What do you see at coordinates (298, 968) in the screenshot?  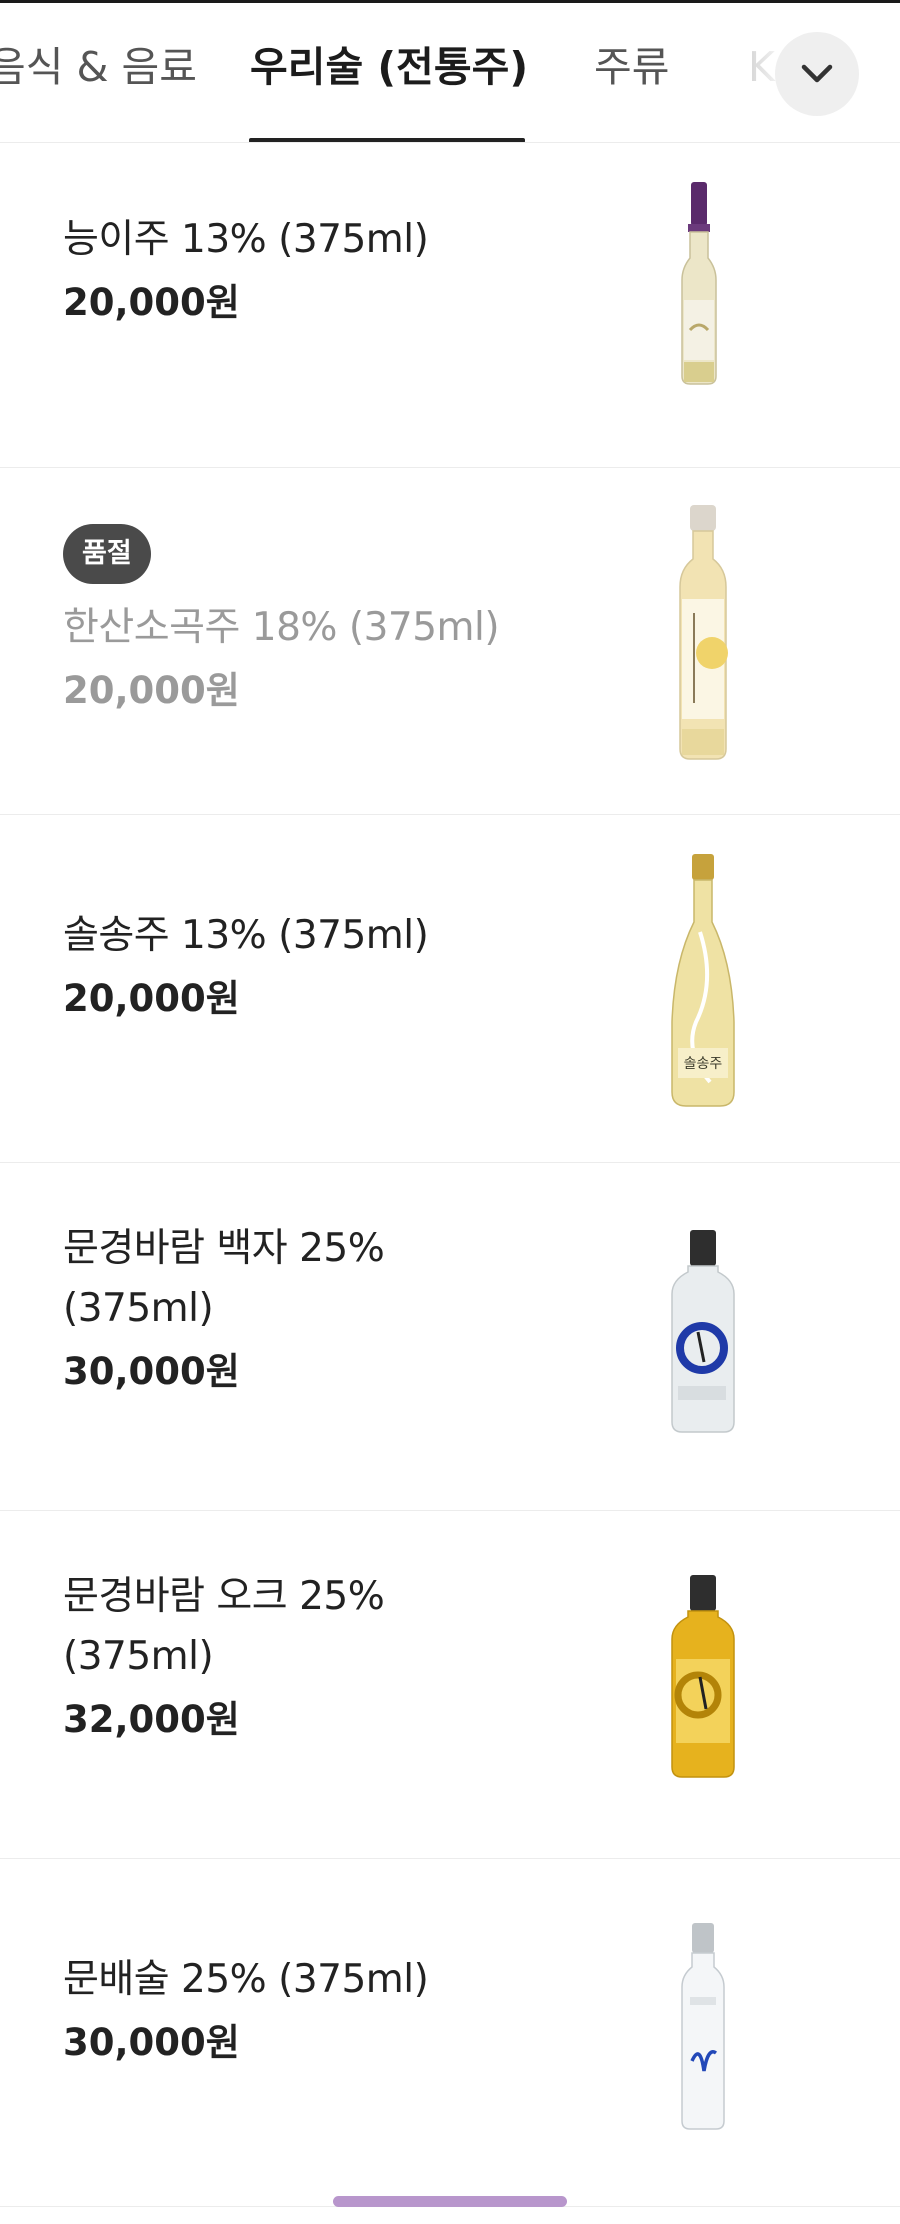 I see `product-info: 솔송주 13% (375ml) 20,000원` at bounding box center [298, 968].